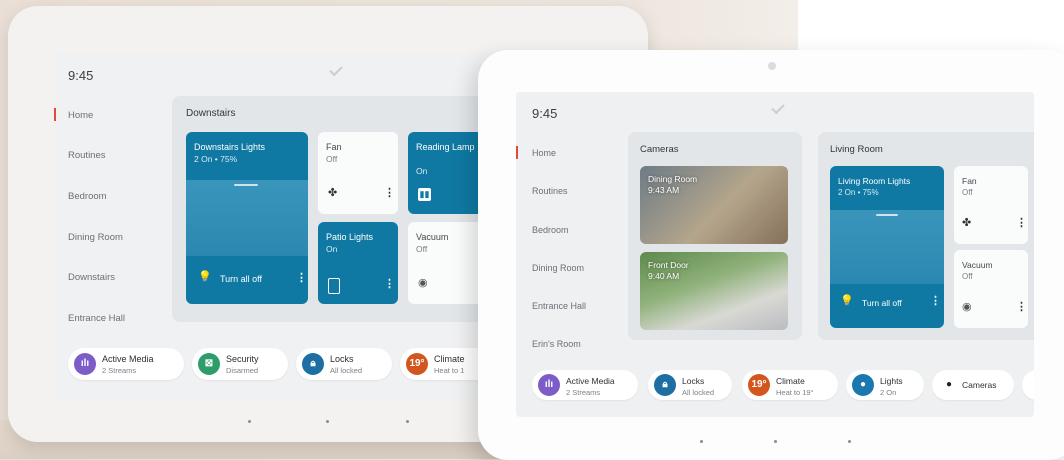 This screenshot has width=1064, height=460. Describe the element at coordinates (449, 370) in the screenshot. I see `pill-subtitle: Heat to 1` at that location.